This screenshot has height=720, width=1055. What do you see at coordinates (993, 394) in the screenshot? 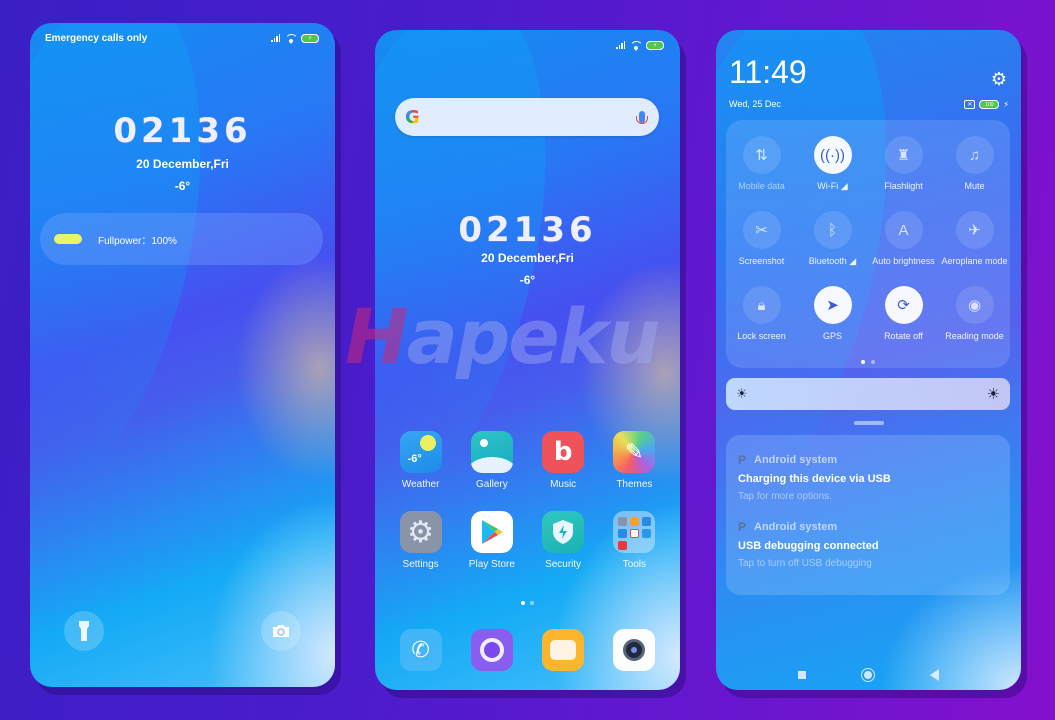
I see `brightness-high-icon: ☀` at bounding box center [993, 394].